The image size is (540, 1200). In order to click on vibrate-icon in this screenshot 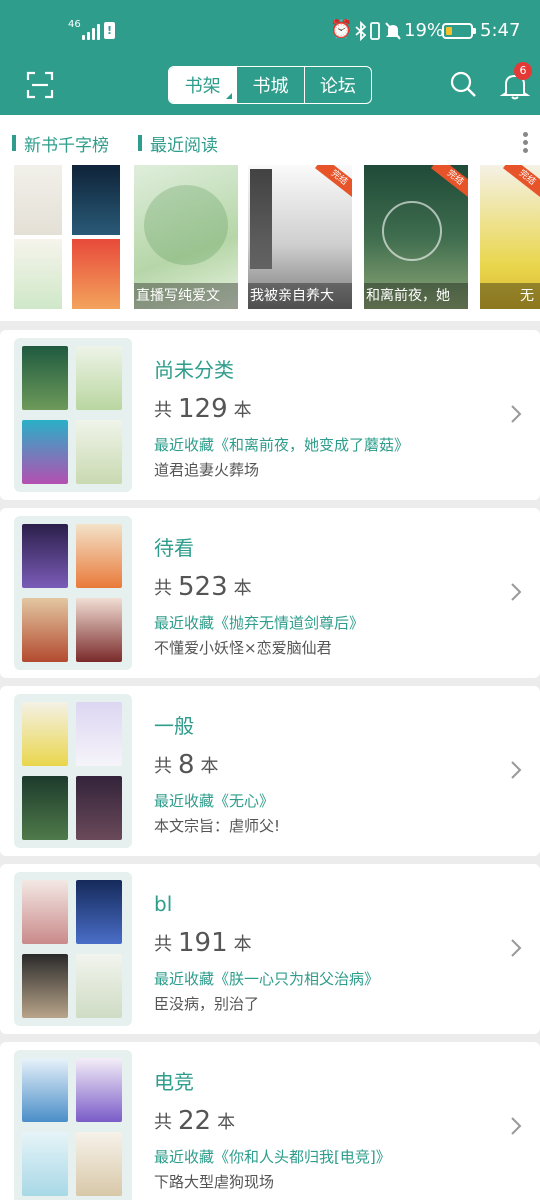, I will do `click(375, 31)`.